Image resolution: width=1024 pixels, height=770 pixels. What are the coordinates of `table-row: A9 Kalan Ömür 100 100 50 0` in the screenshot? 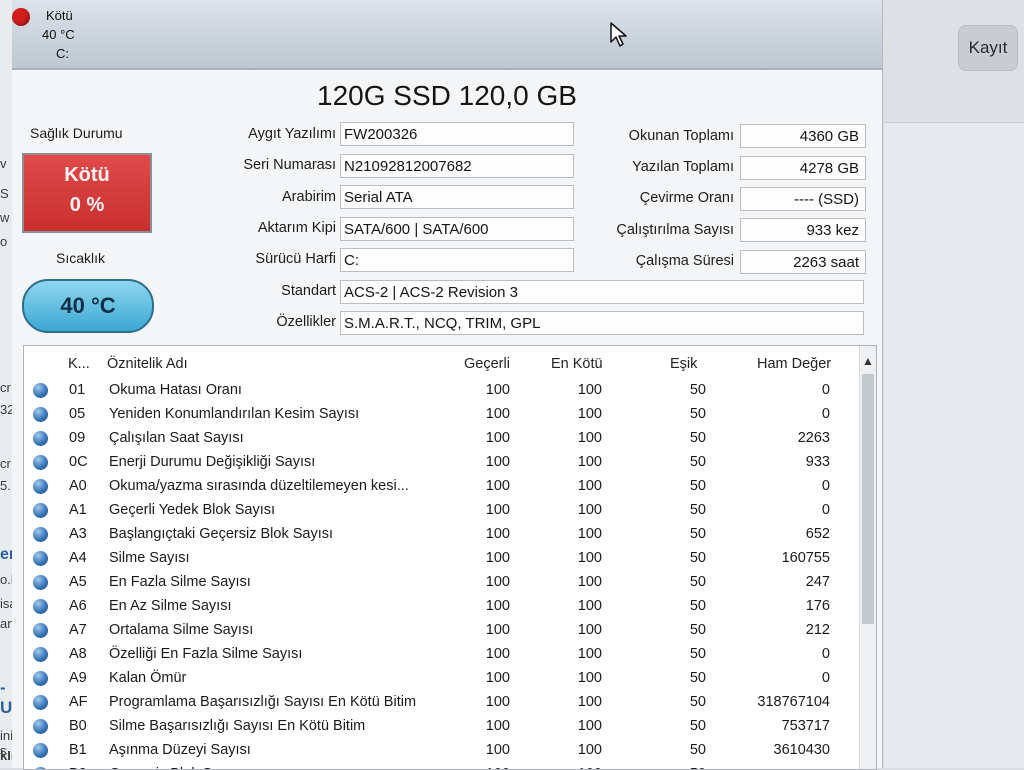 It's located at (442, 679).